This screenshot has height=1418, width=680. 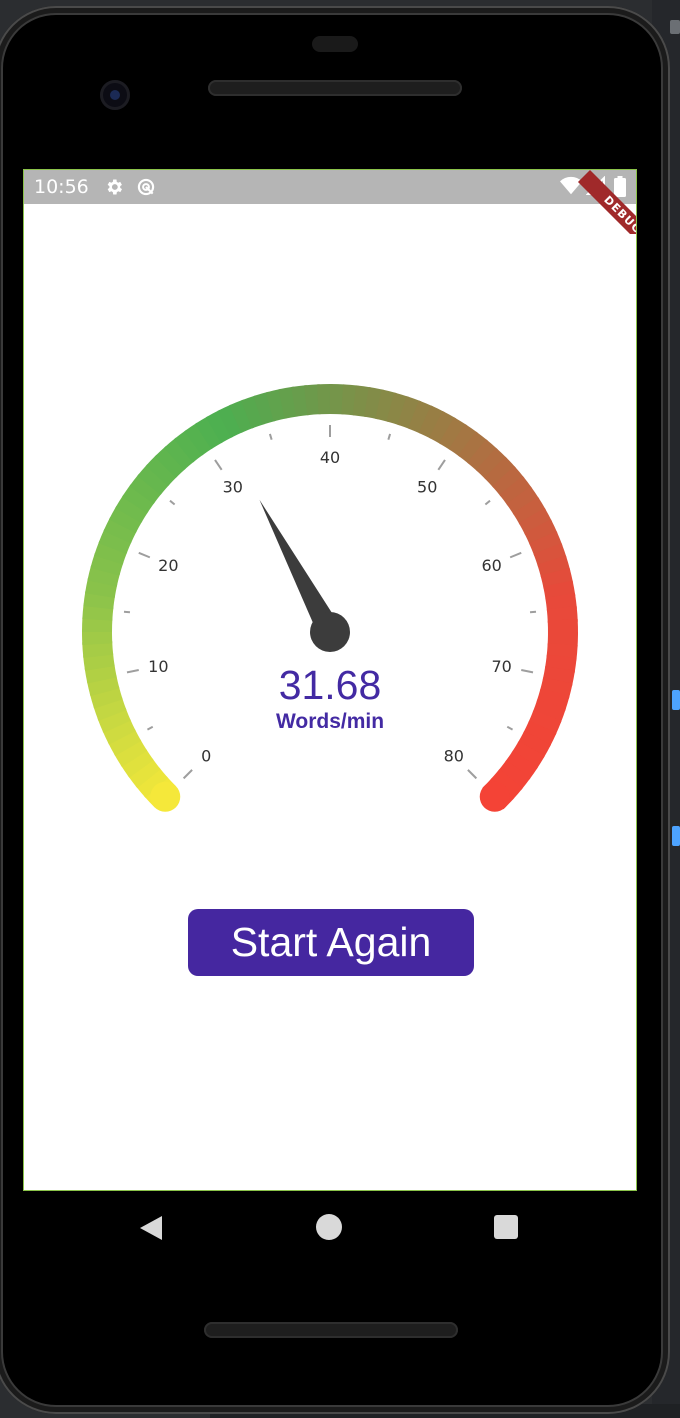 I want to click on gauge-arc-start-cap, so click(x=165, y=796).